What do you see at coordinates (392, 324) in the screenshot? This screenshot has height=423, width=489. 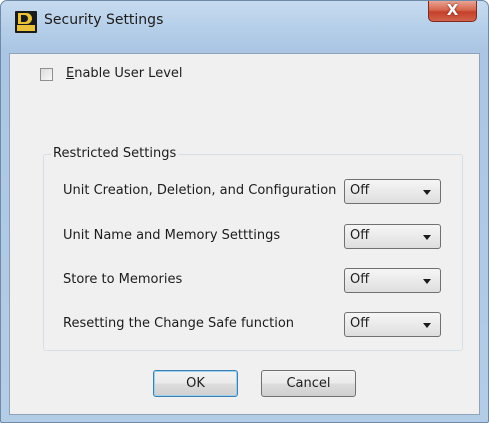 I see `change-safe-select: Off` at bounding box center [392, 324].